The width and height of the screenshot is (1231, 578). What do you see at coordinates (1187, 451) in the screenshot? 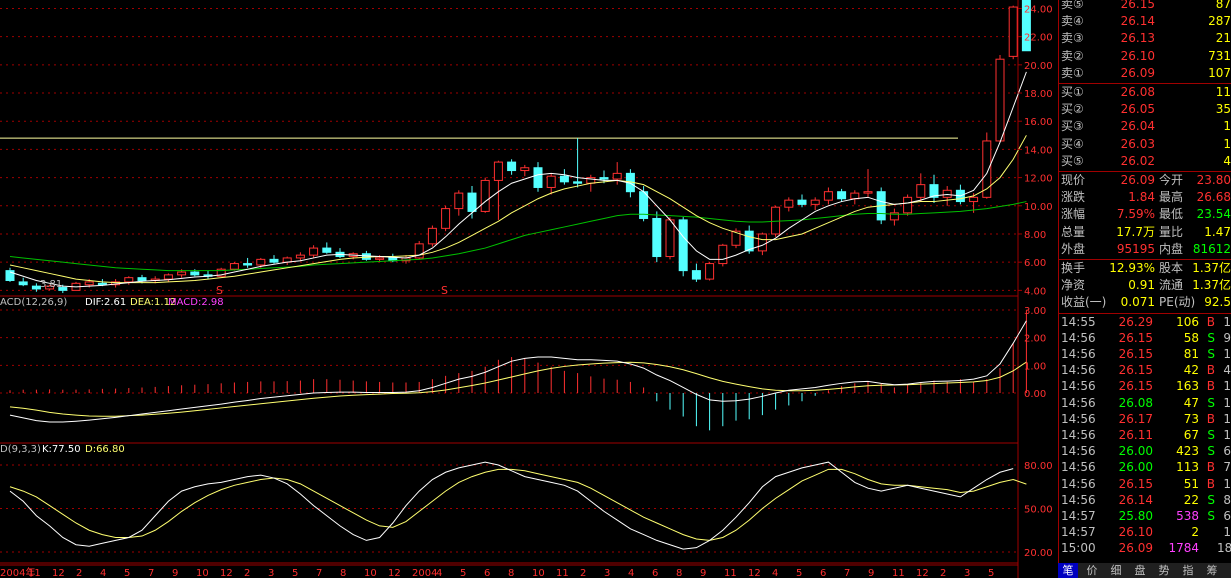
I see `tick-volume: 423` at bounding box center [1187, 451].